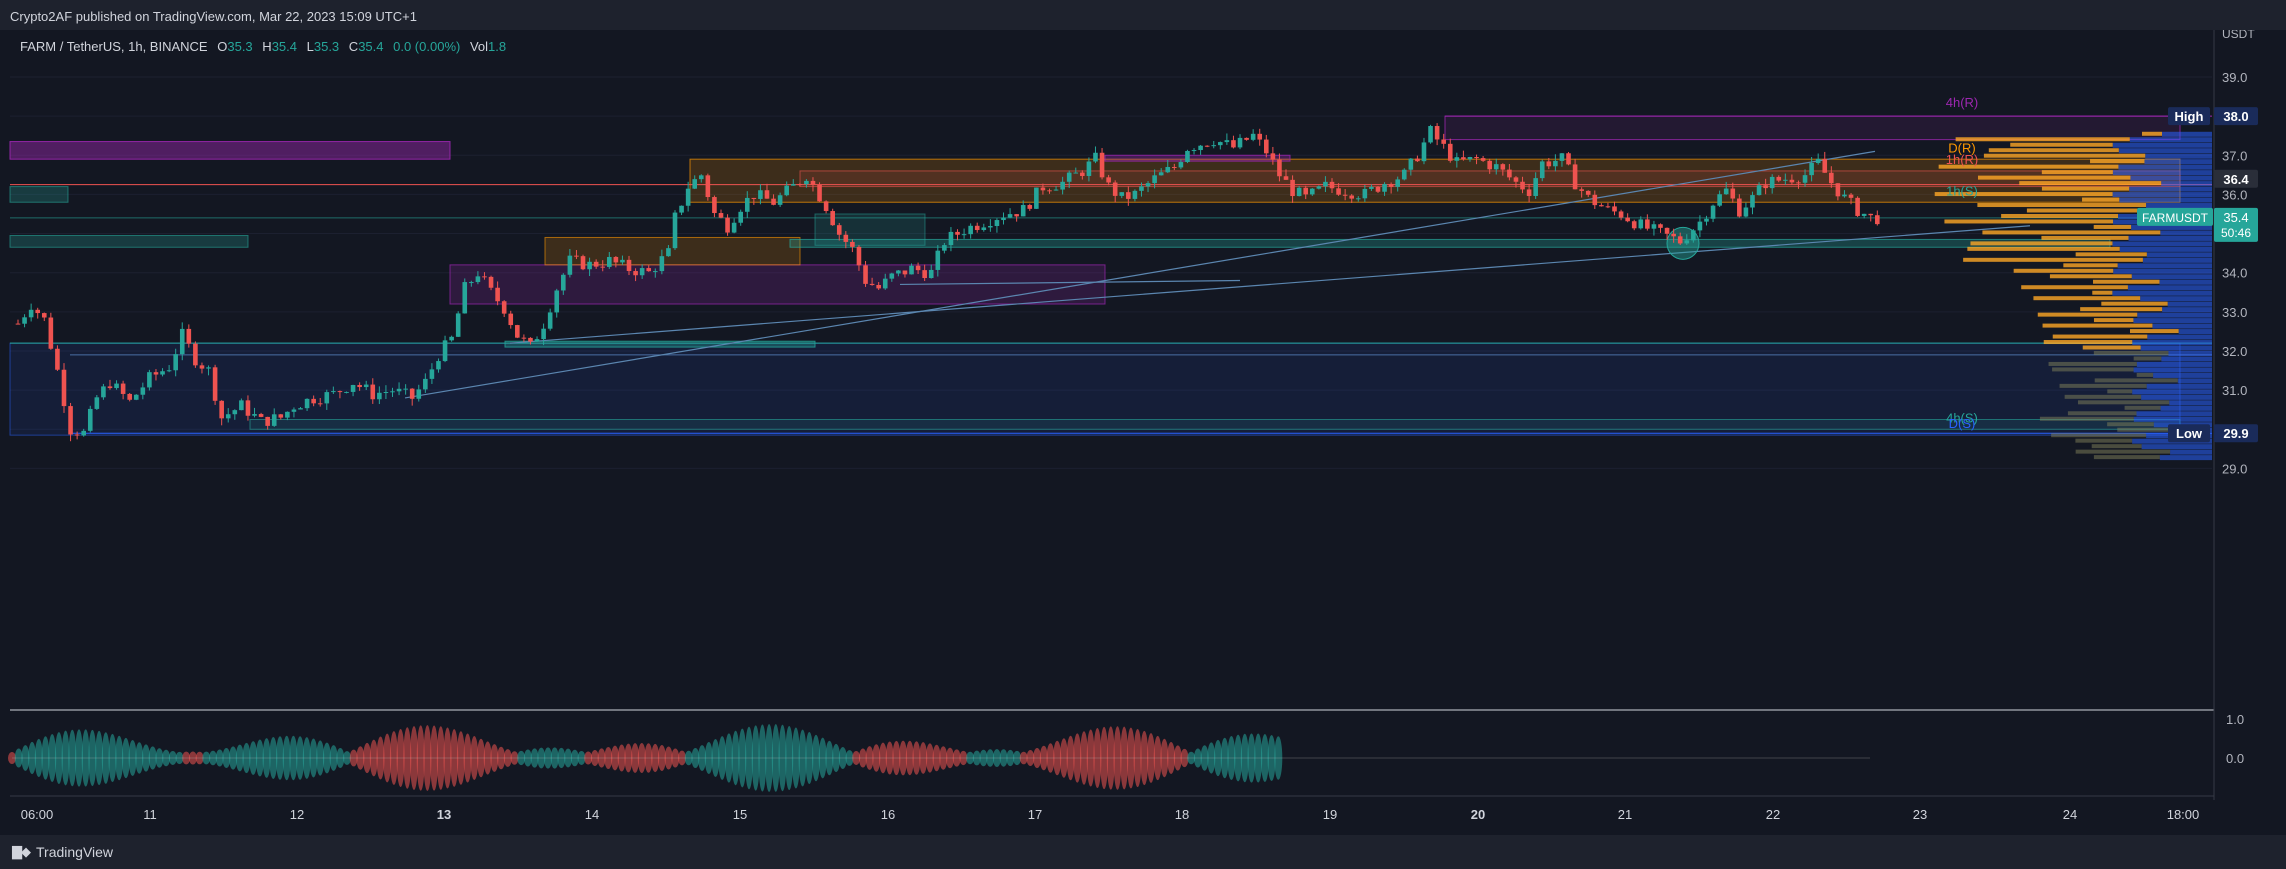 The width and height of the screenshot is (2286, 869). What do you see at coordinates (2235, 433) in the screenshot?
I see `low-badge-value: 29.9` at bounding box center [2235, 433].